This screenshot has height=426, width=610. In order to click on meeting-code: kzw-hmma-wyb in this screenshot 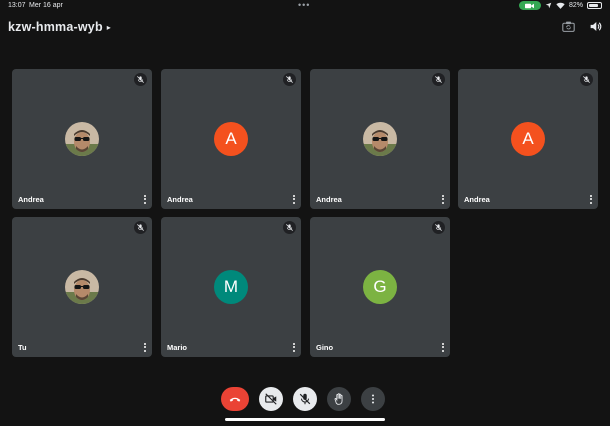, I will do `click(55, 27)`.